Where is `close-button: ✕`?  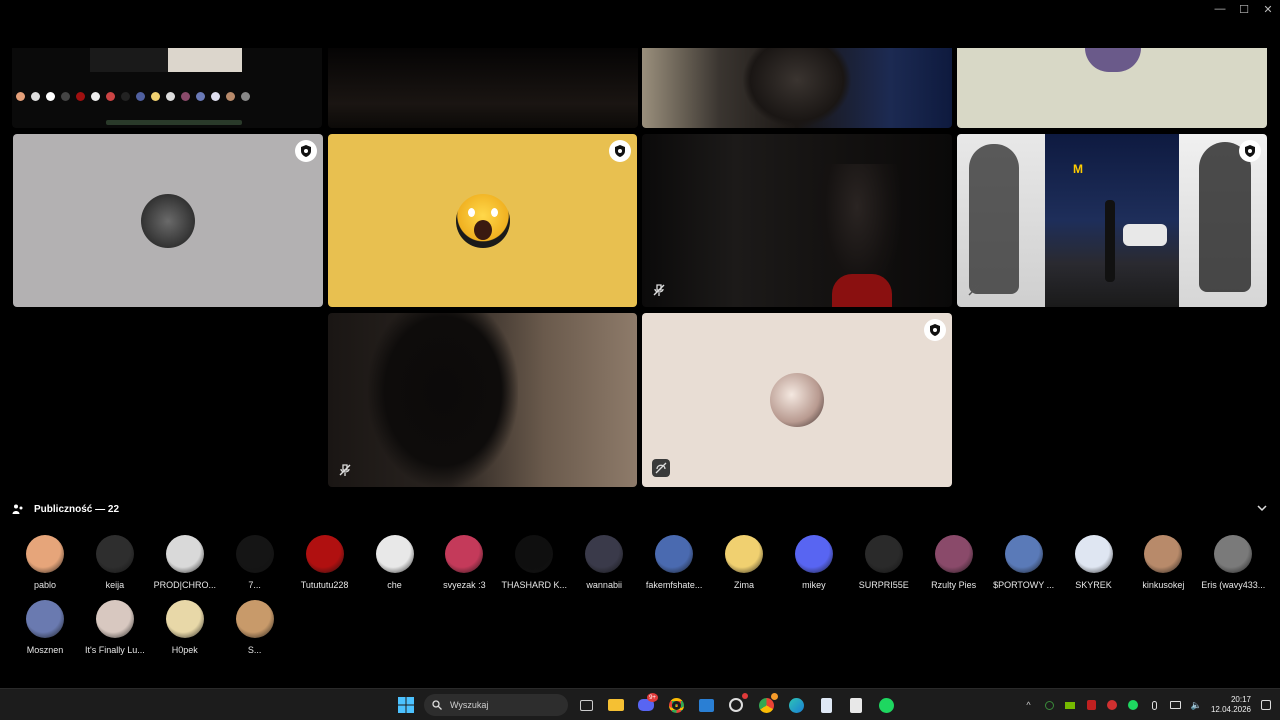
close-button: ✕ is located at coordinates (1268, 9).